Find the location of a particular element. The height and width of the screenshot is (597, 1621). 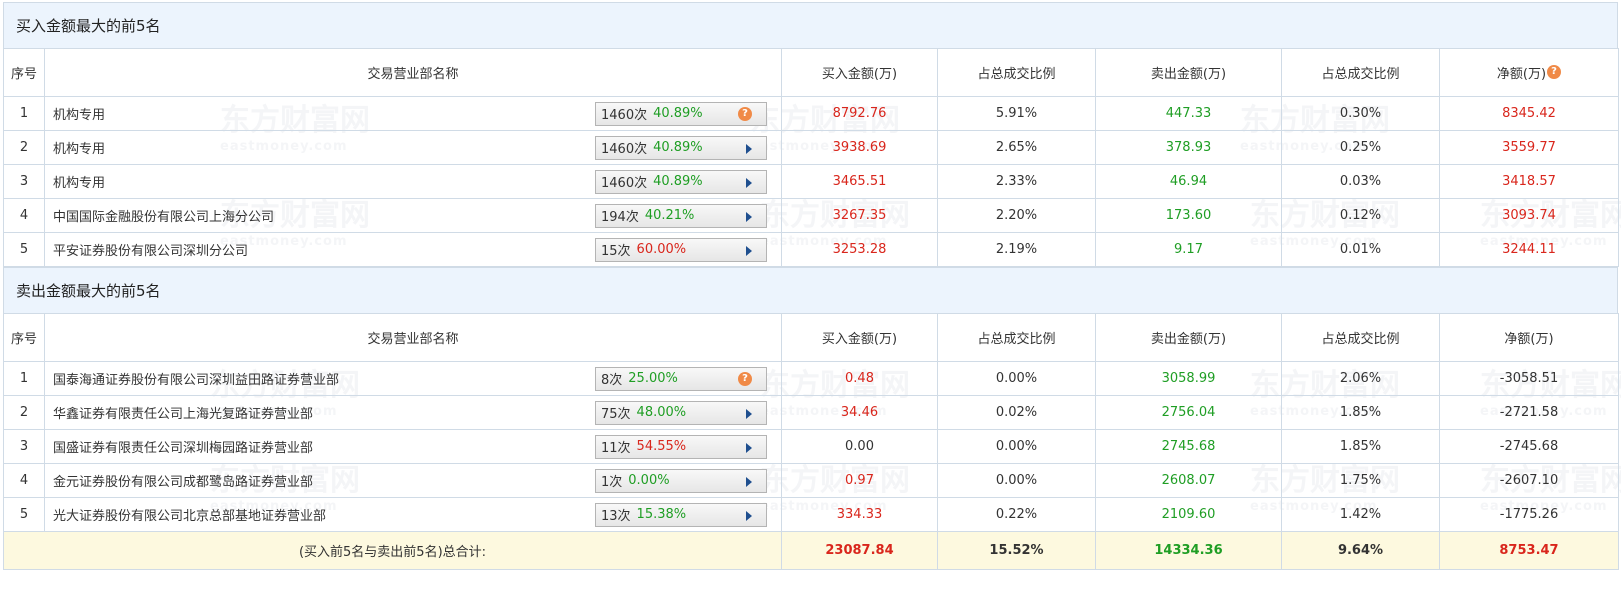

row-buy-pct: 2.19% is located at coordinates (1016, 249).